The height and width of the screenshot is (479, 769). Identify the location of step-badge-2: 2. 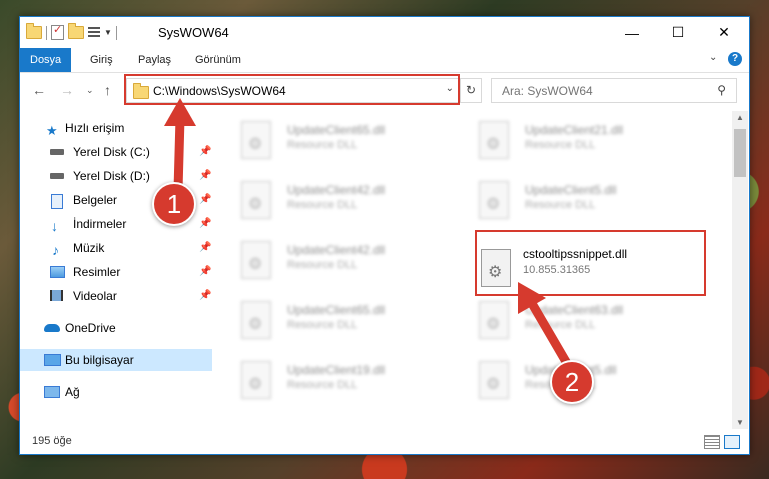
(572, 382).